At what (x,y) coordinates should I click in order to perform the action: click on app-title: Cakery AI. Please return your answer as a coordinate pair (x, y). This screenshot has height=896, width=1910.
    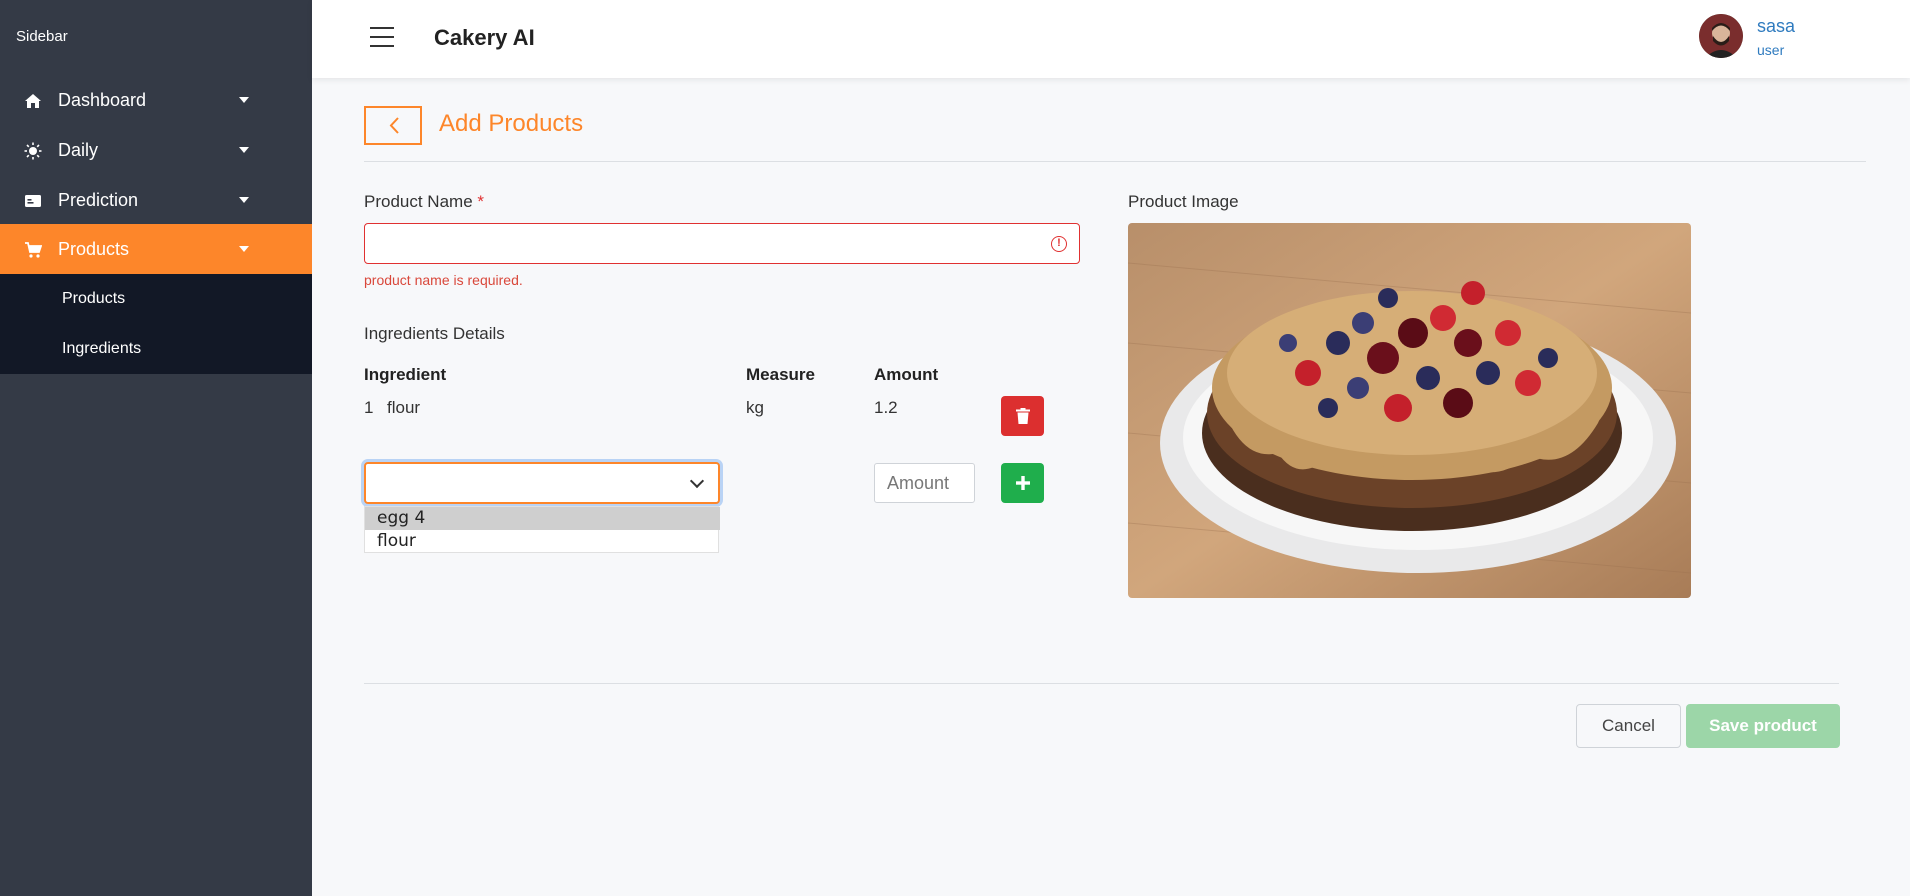
    Looking at the image, I should click on (484, 37).